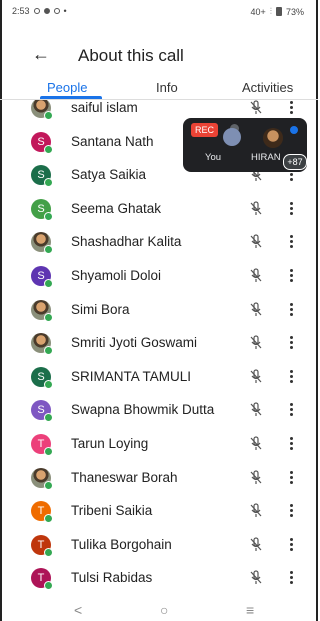 Image resolution: width=320 pixels, height=621 pixels. What do you see at coordinates (250, 610) in the screenshot?
I see `nav-recents-icon: ≡` at bounding box center [250, 610].